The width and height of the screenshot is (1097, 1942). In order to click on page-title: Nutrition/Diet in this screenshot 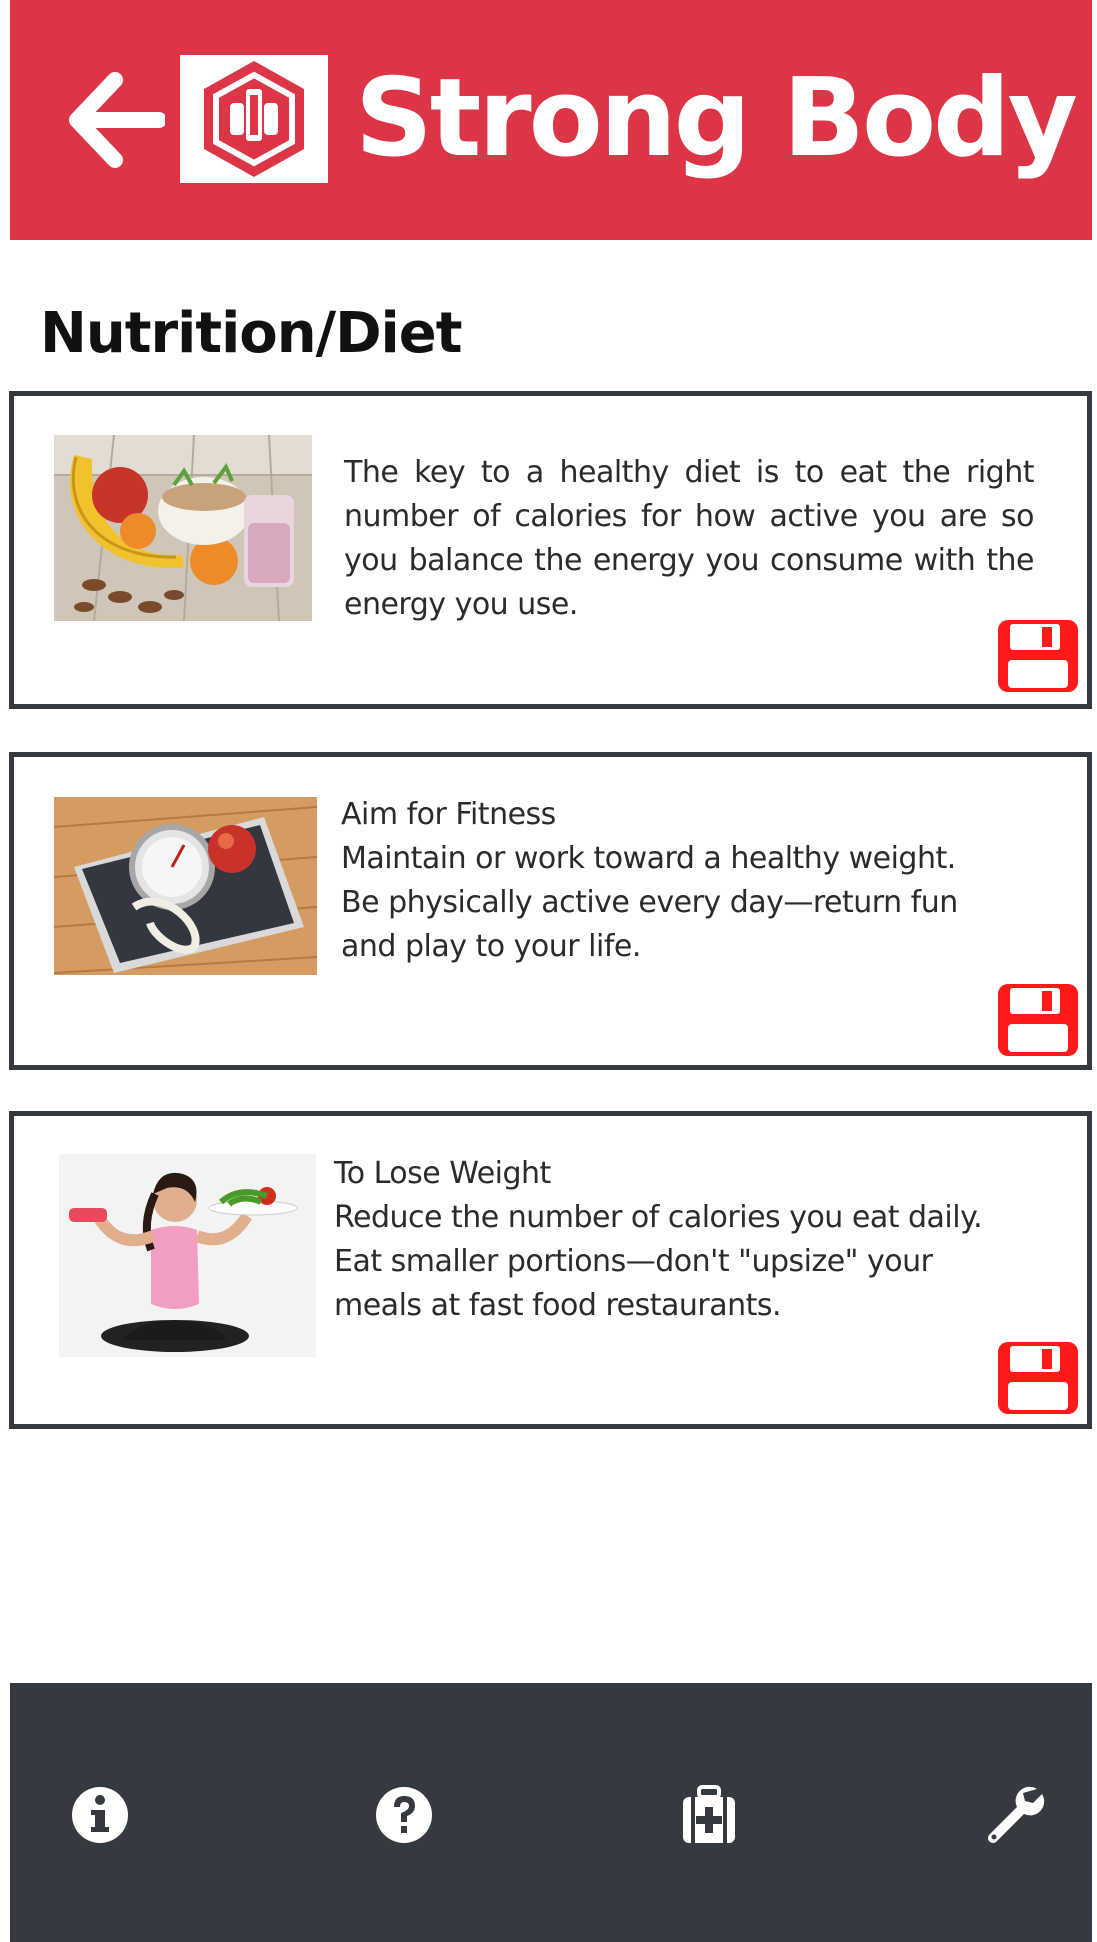, I will do `click(251, 333)`.